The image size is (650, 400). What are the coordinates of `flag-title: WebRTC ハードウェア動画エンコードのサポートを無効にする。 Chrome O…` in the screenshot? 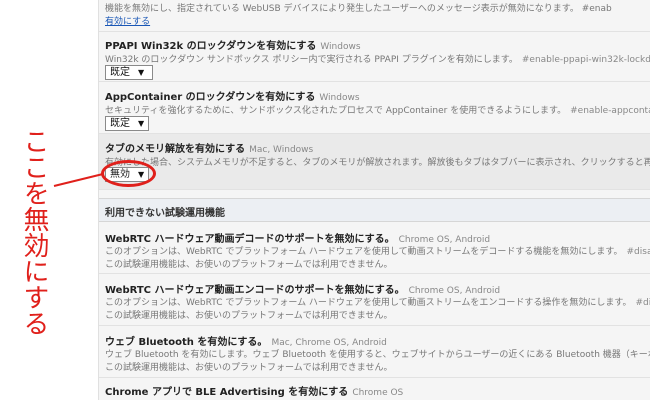 It's located at (303, 290).